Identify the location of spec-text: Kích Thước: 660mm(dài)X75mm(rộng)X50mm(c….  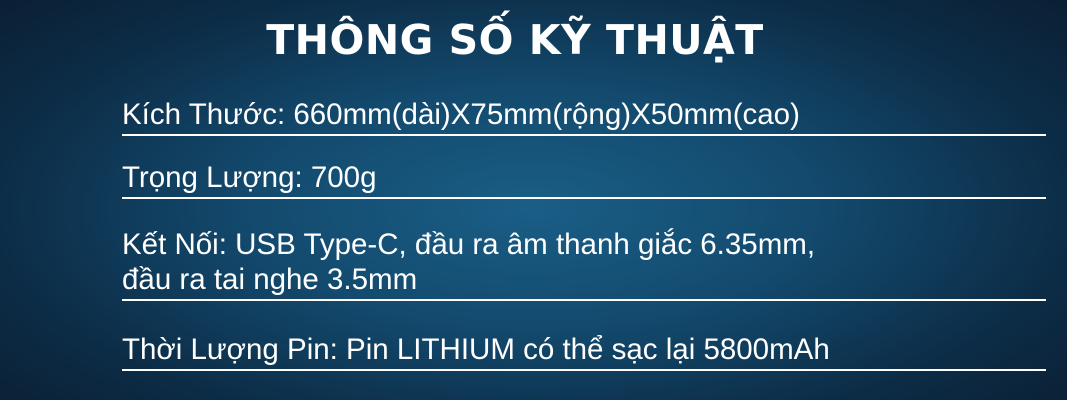
(461, 114).